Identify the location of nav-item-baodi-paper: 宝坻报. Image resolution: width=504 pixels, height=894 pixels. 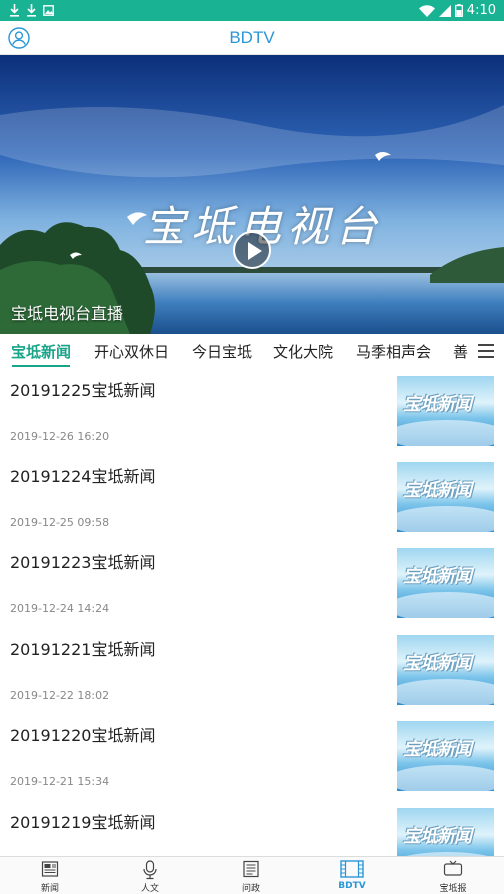
(453, 875).